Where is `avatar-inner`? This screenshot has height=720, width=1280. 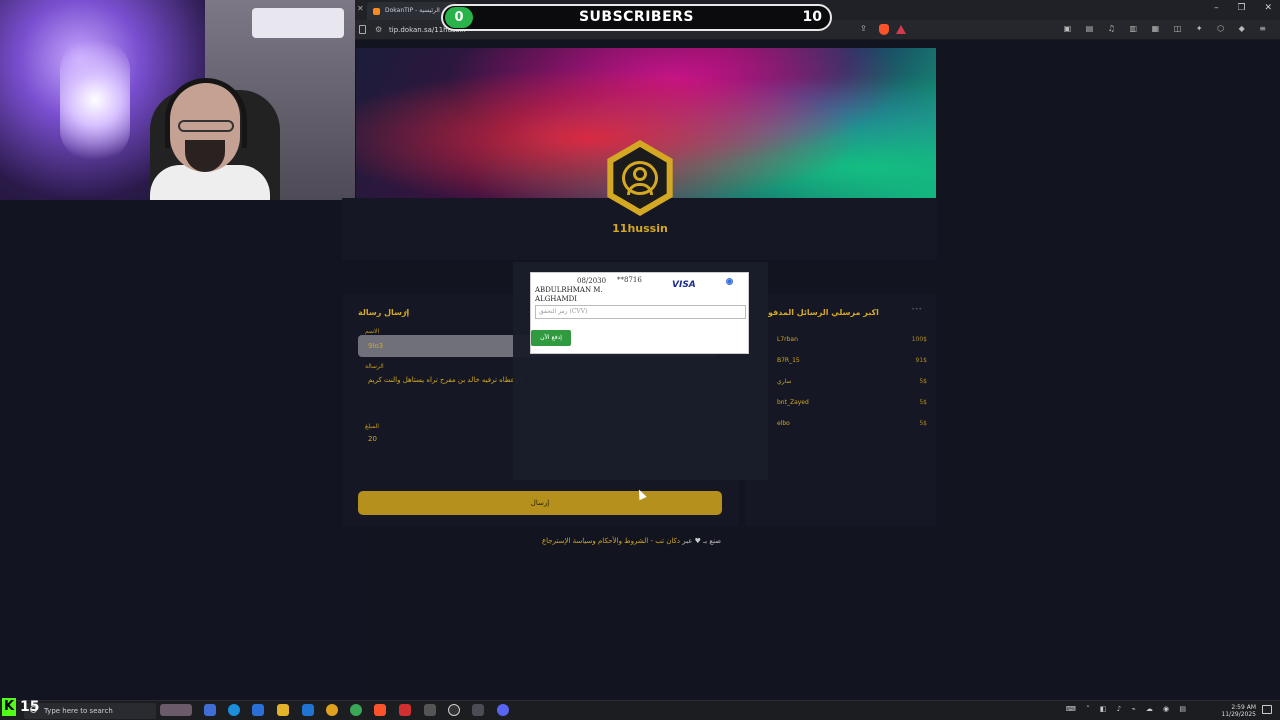
avatar-inner is located at coordinates (640, 178).